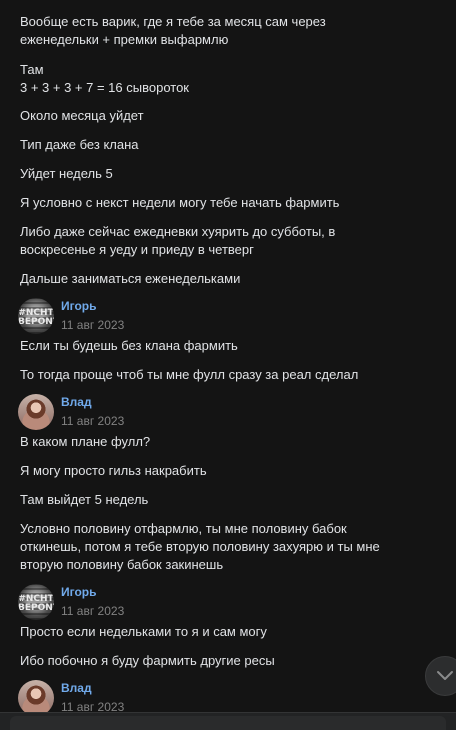 This screenshot has height=730, width=456. I want to click on message-text: Ибо побочно я буду фармить другие ресы, so click(147, 660).